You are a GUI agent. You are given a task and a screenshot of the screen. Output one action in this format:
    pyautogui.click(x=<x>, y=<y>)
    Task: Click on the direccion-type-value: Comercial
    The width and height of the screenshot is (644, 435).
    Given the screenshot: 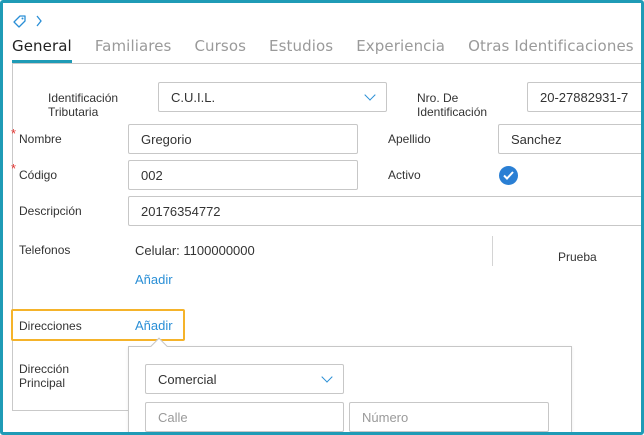 What is the action you would take?
    pyautogui.click(x=187, y=379)
    